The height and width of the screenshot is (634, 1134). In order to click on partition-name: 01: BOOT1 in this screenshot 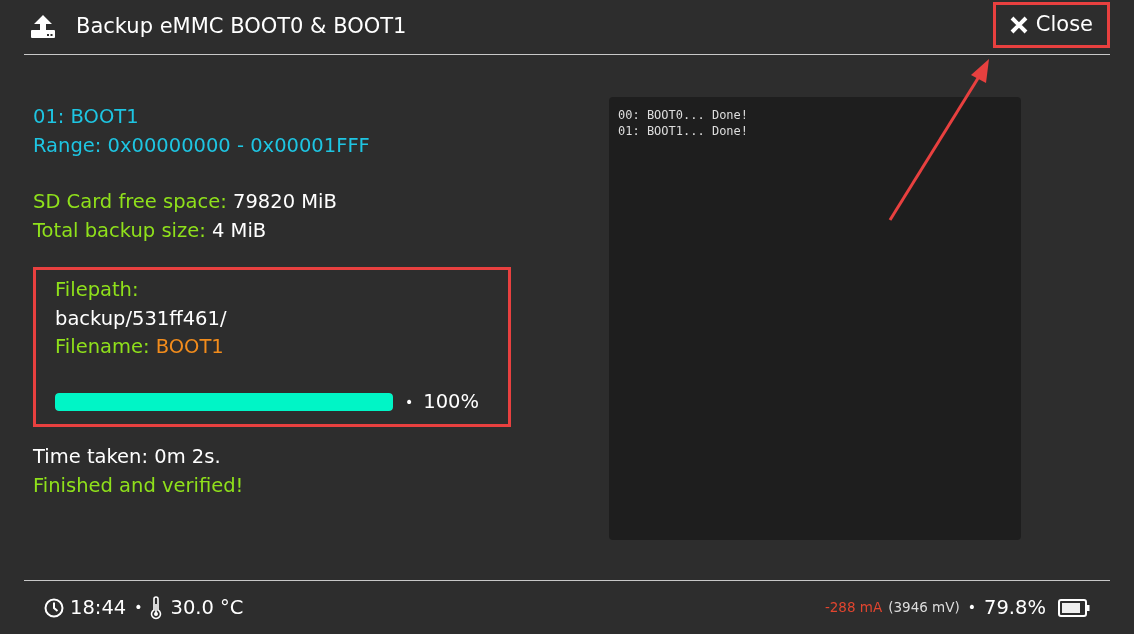, I will do `click(86, 117)`.